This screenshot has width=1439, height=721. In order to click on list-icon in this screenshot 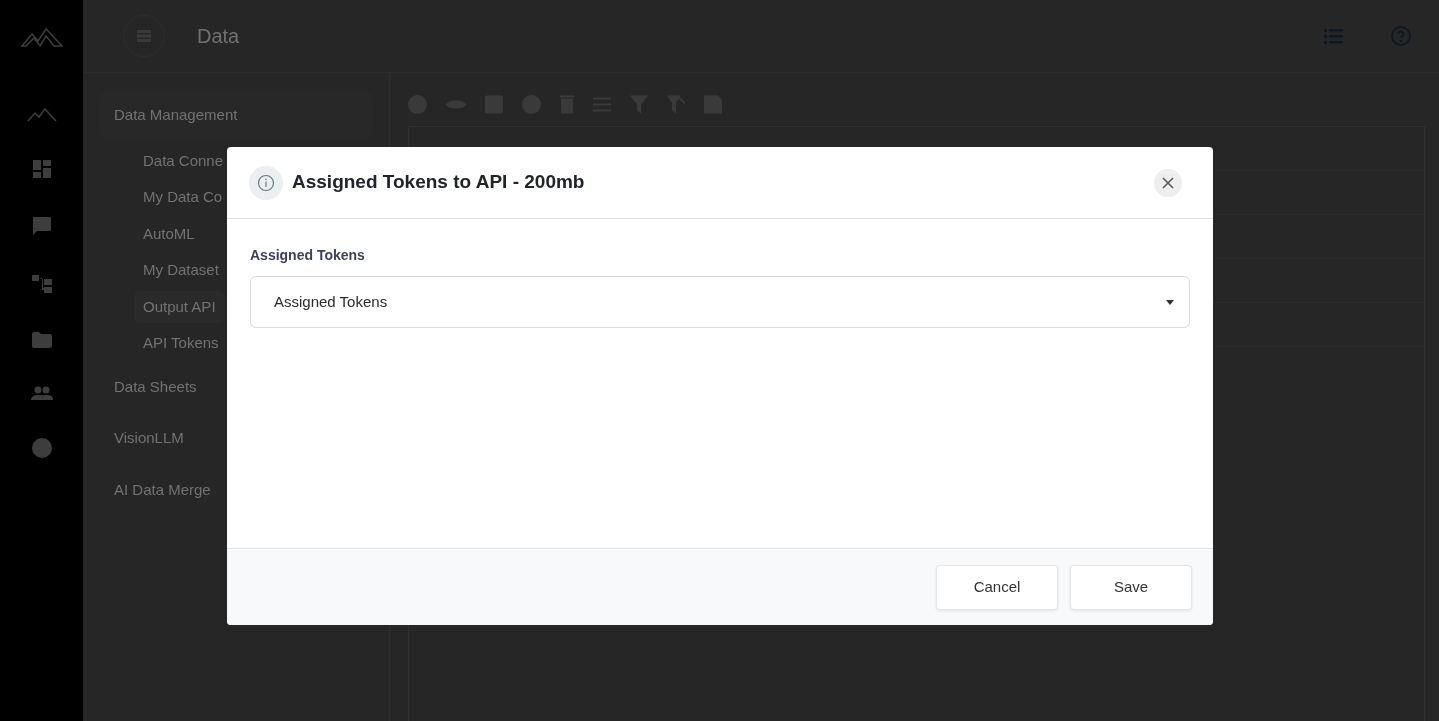, I will do `click(1333, 36)`.